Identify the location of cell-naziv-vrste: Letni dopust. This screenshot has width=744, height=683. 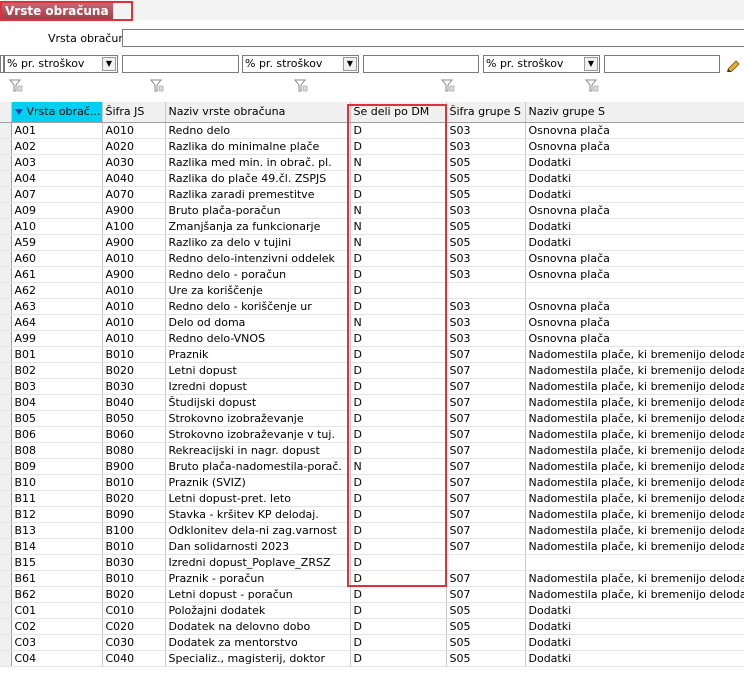
(258, 370).